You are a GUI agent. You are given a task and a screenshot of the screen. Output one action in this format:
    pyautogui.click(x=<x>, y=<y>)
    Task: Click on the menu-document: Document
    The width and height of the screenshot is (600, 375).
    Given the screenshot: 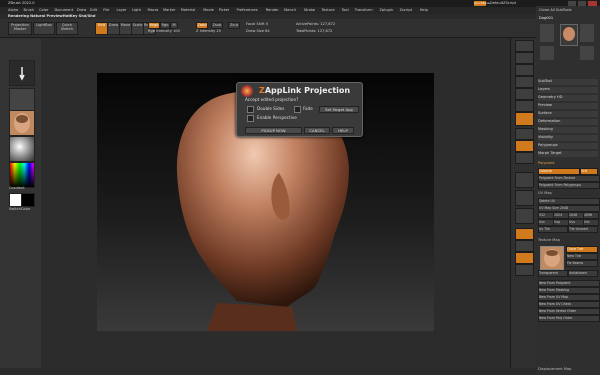 What is the action you would take?
    pyautogui.click(x=64, y=10)
    